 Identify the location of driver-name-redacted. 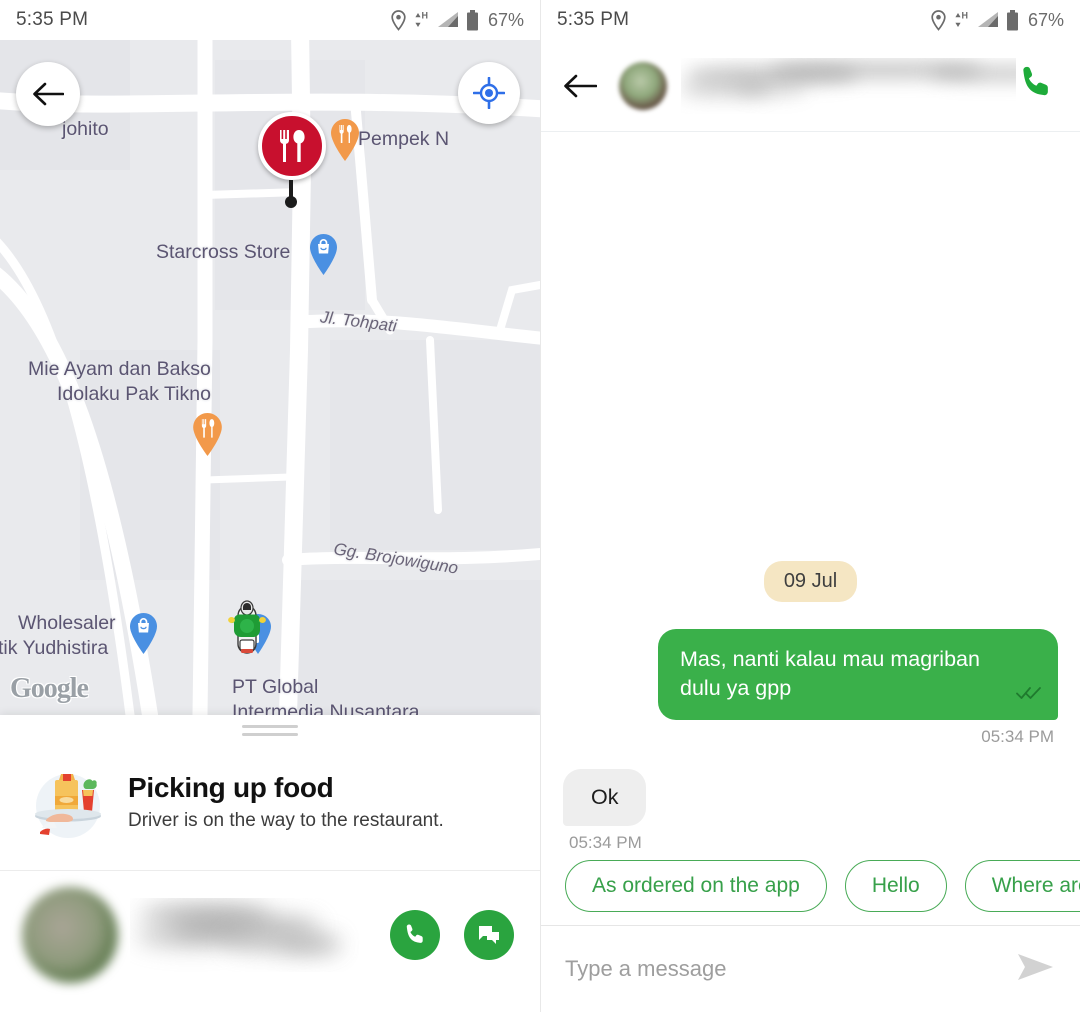
(260, 935).